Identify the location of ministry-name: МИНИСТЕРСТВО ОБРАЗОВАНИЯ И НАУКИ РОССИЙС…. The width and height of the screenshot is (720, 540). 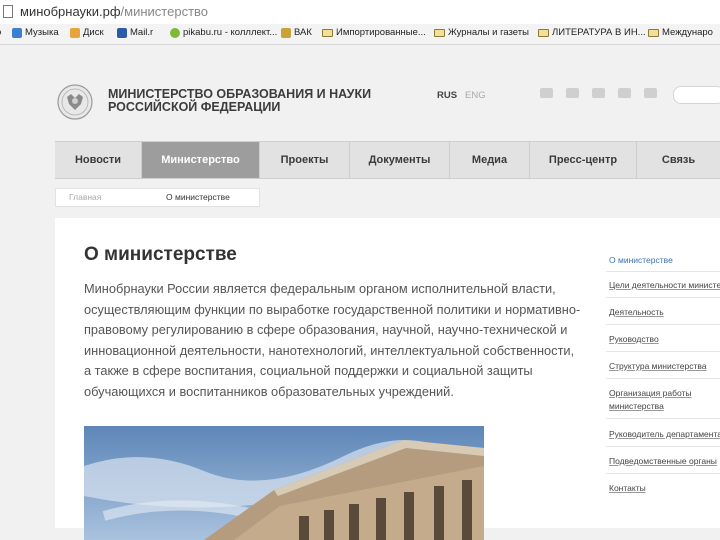
(239, 101).